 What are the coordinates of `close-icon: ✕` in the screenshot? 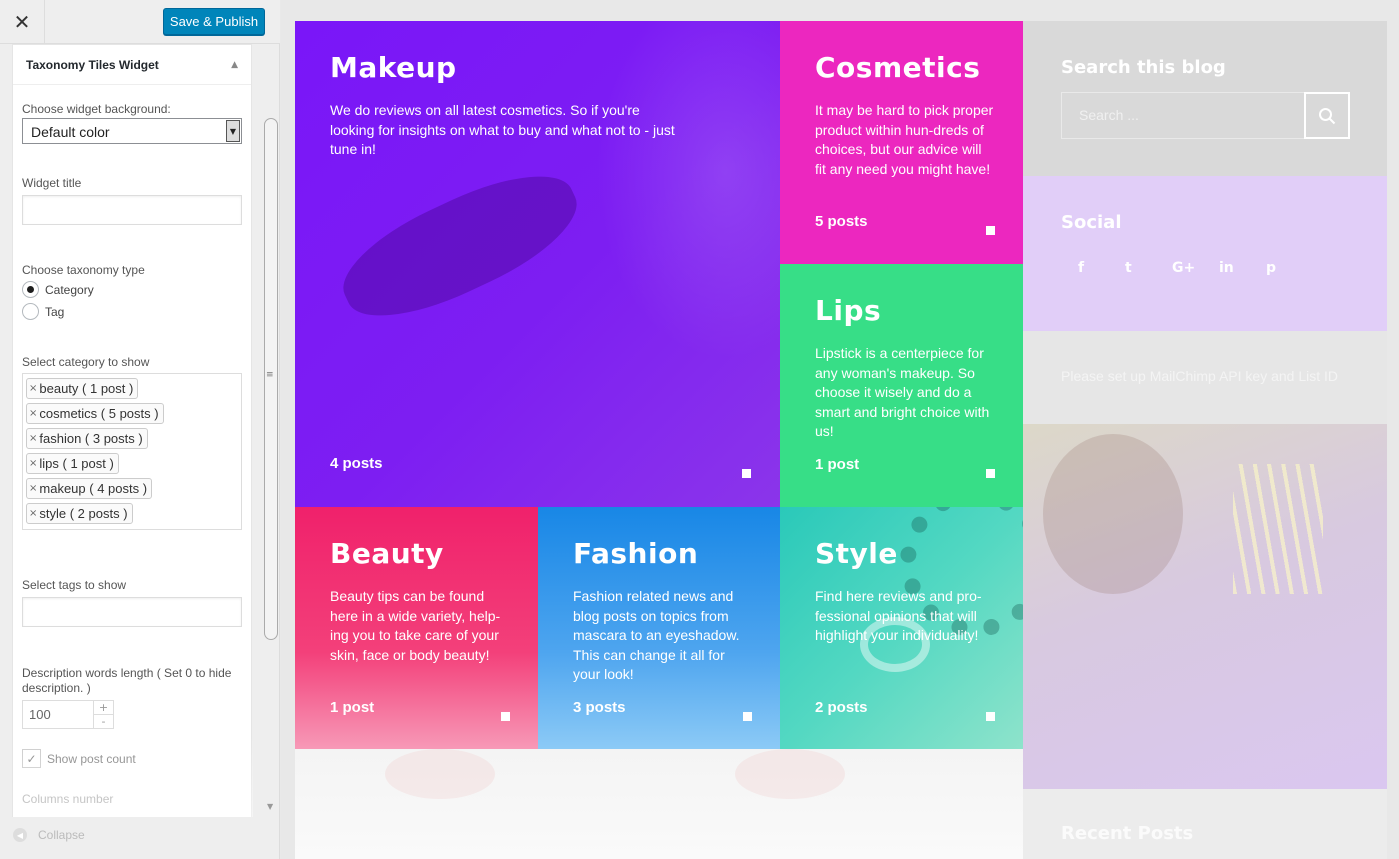 It's located at (22, 22).